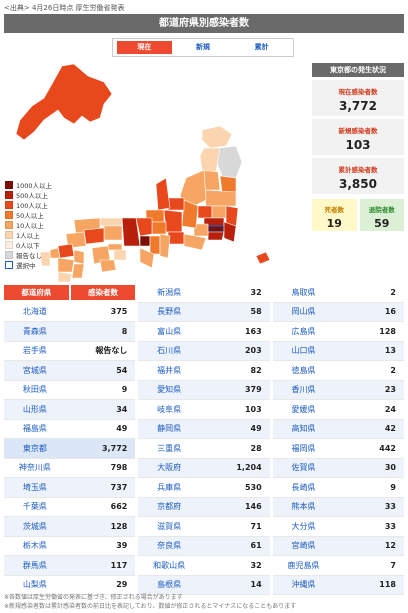  Describe the element at coordinates (338, 468) in the screenshot. I see `table-row: 佐賀県 30` at that location.